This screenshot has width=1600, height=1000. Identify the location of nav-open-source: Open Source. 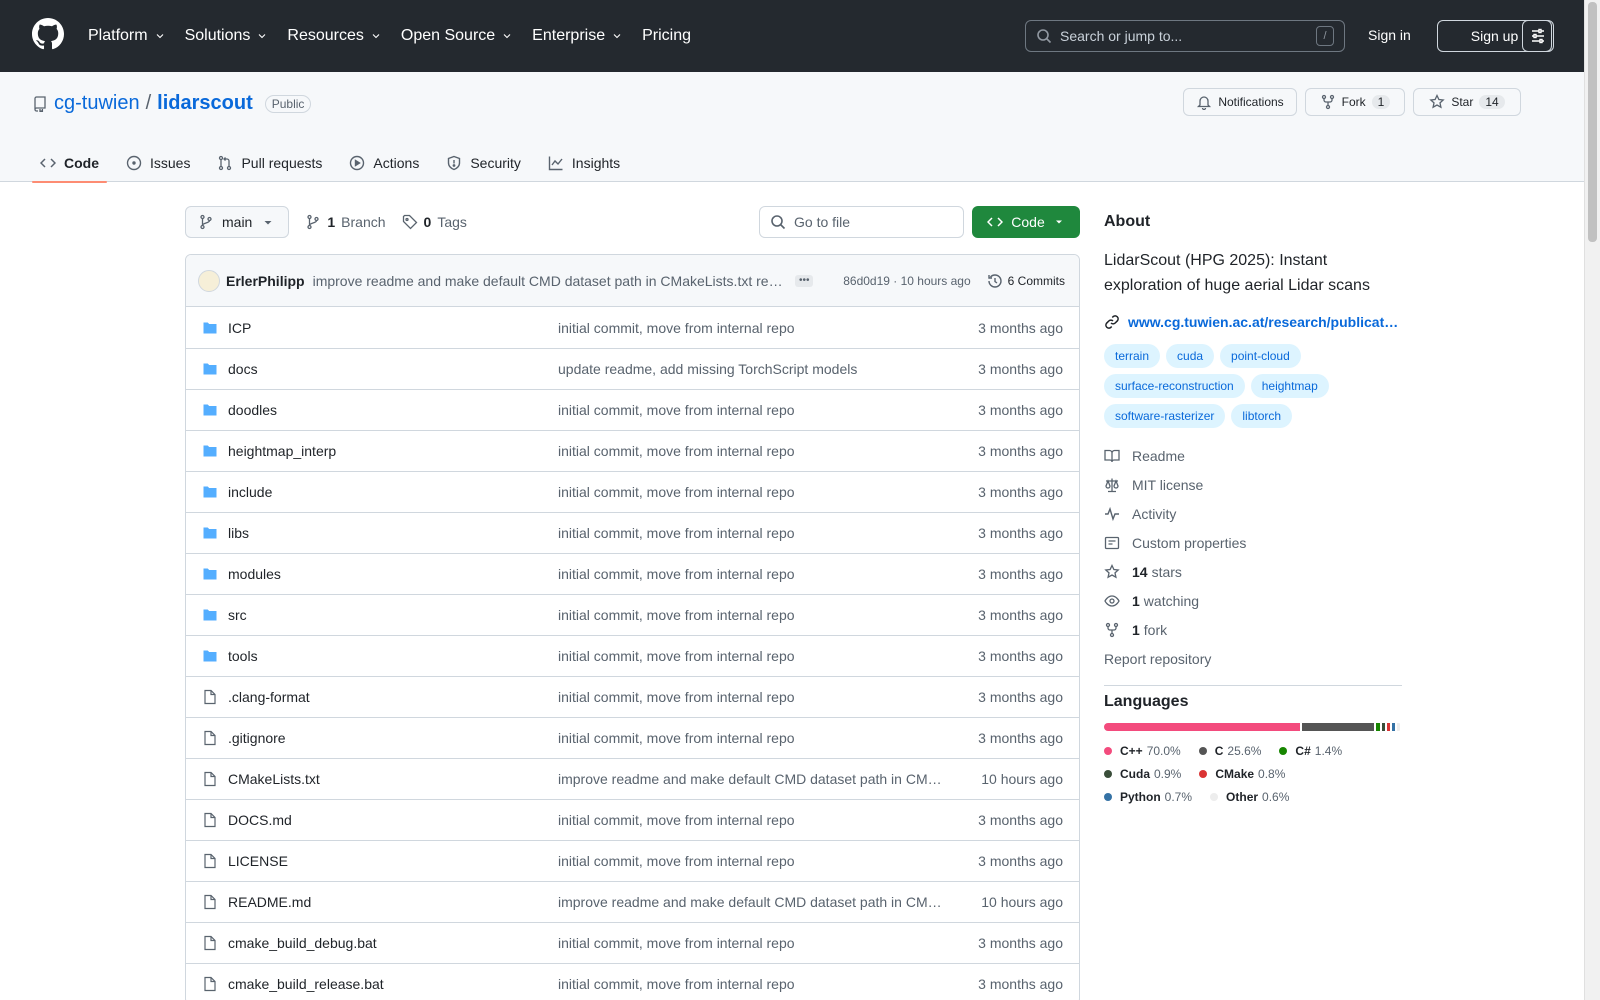
(457, 36).